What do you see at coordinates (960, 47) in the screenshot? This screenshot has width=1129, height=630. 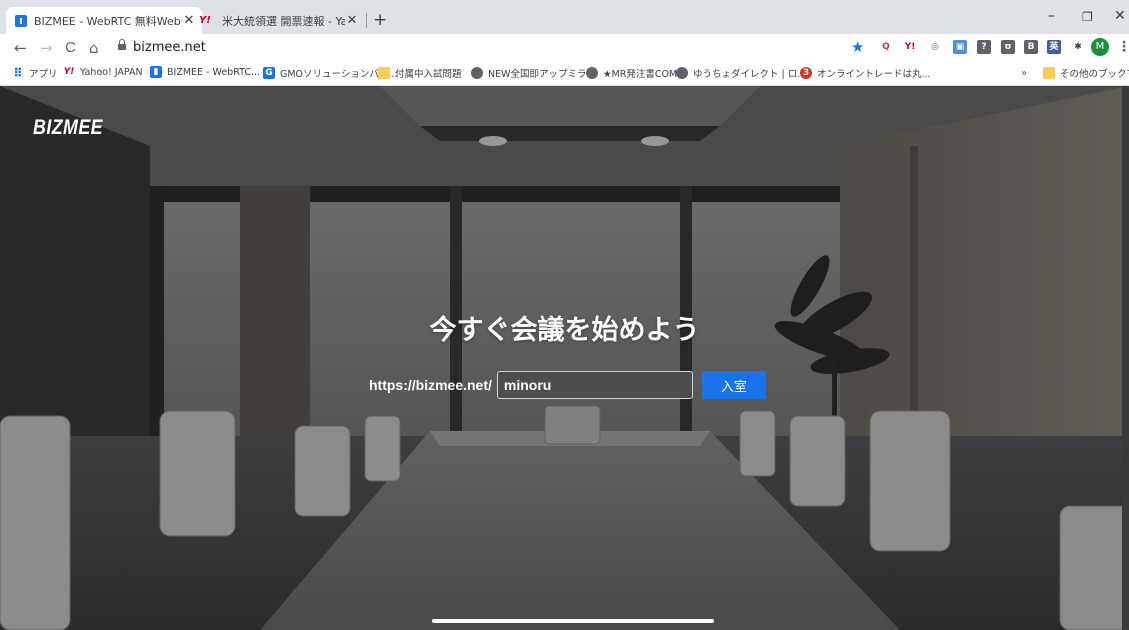 I see `screen-extension-icon: ▣` at bounding box center [960, 47].